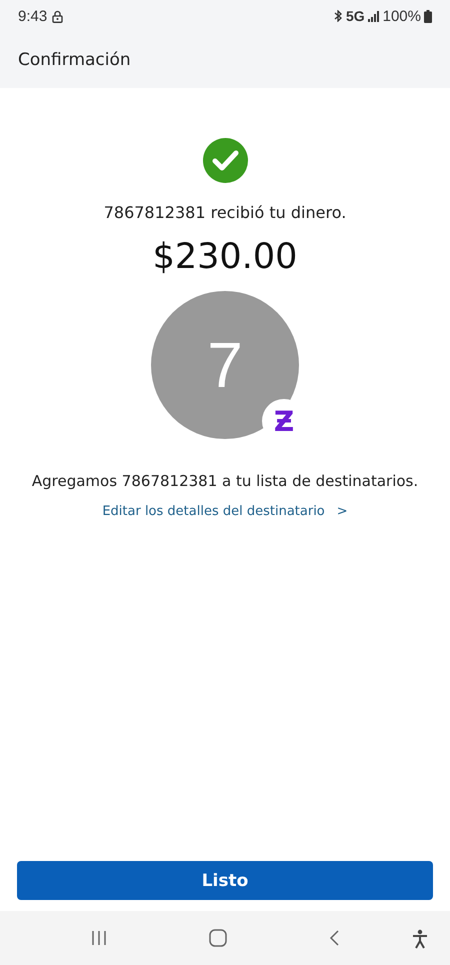 Image resolution: width=450 pixels, height=965 pixels. I want to click on recent-apps-icon, so click(99, 938).